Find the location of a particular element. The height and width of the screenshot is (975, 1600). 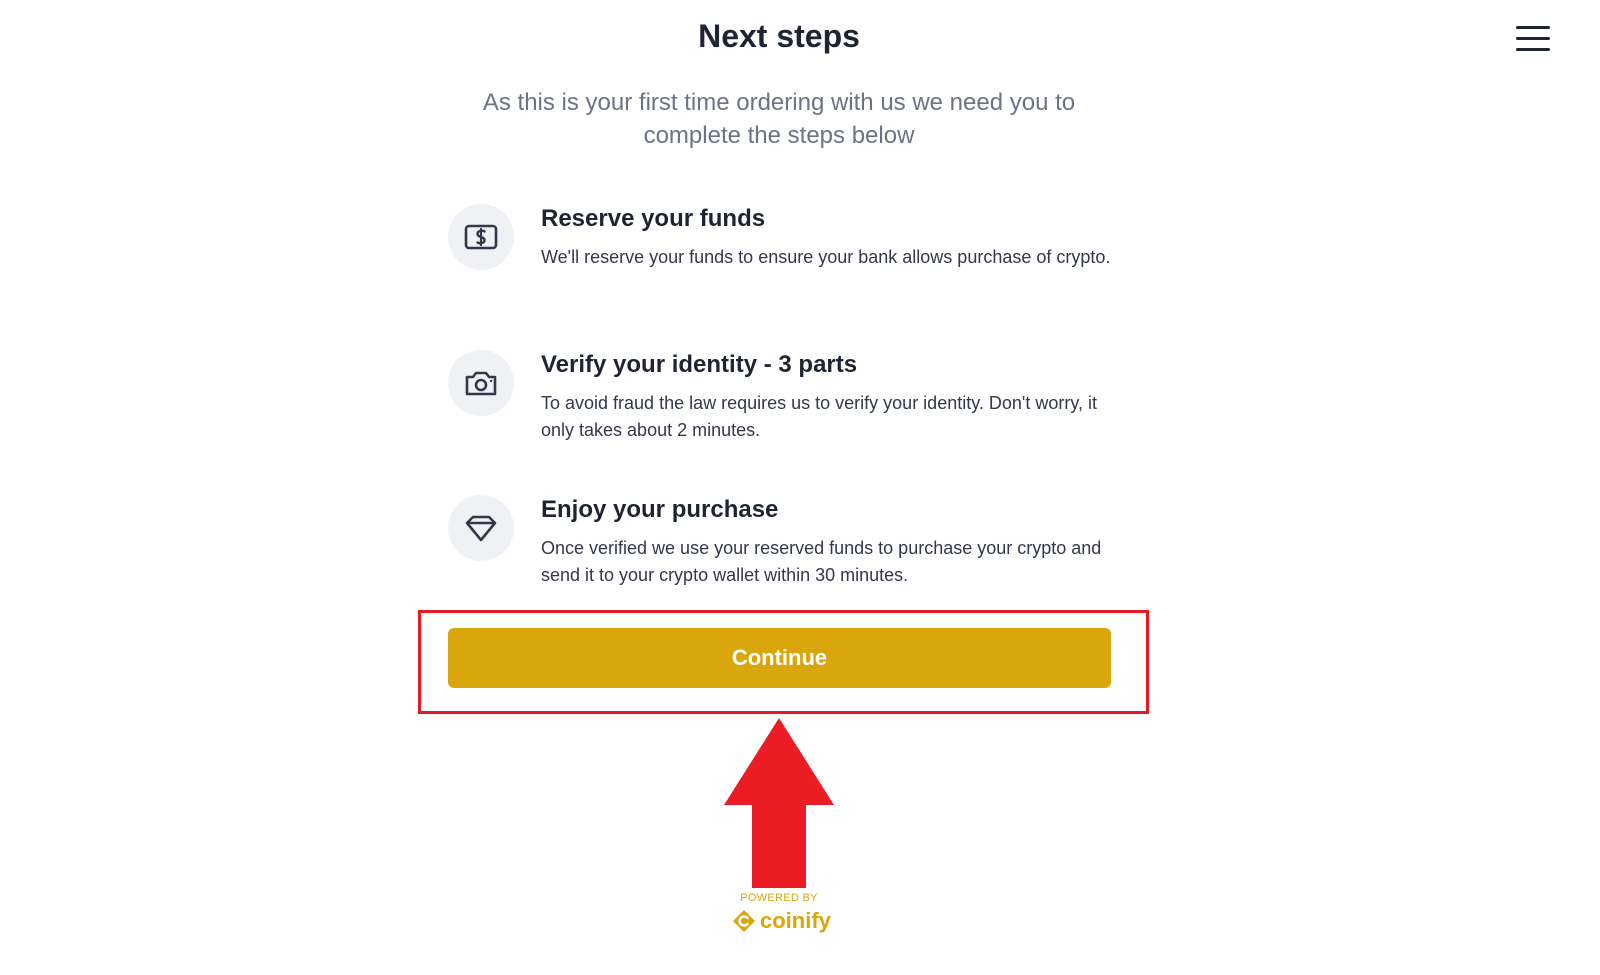

powered-by-label: POWERED BY is located at coordinates (779, 898).